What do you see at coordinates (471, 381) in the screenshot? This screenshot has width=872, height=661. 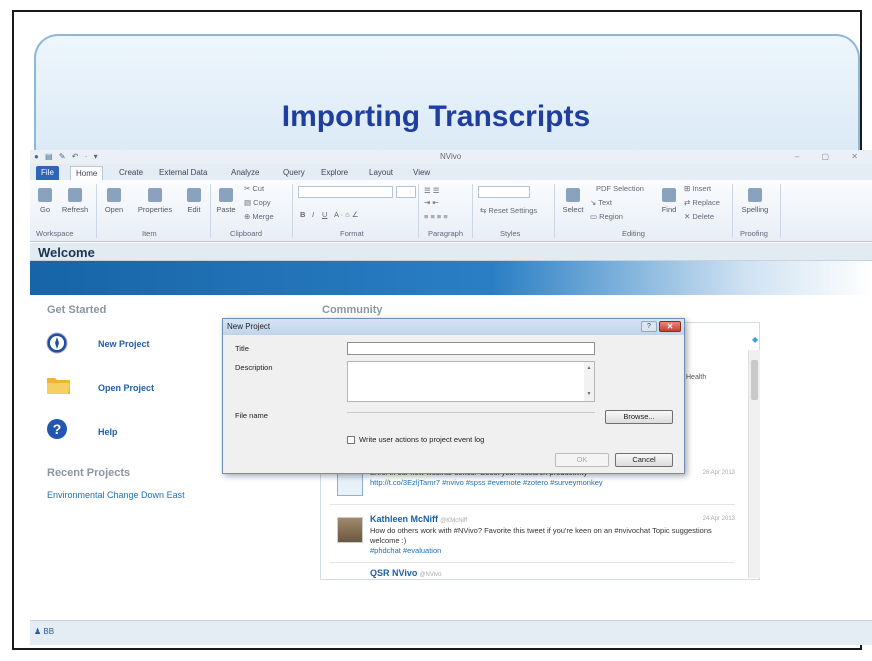 I see `description-input: ▲ ▼` at bounding box center [471, 381].